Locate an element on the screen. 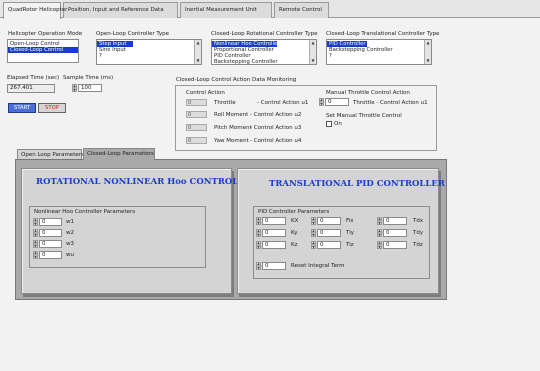 This screenshot has width=540, height=371. operation-mode-list: Open-Loop Control Closed-Loop Control is located at coordinates (43, 51).